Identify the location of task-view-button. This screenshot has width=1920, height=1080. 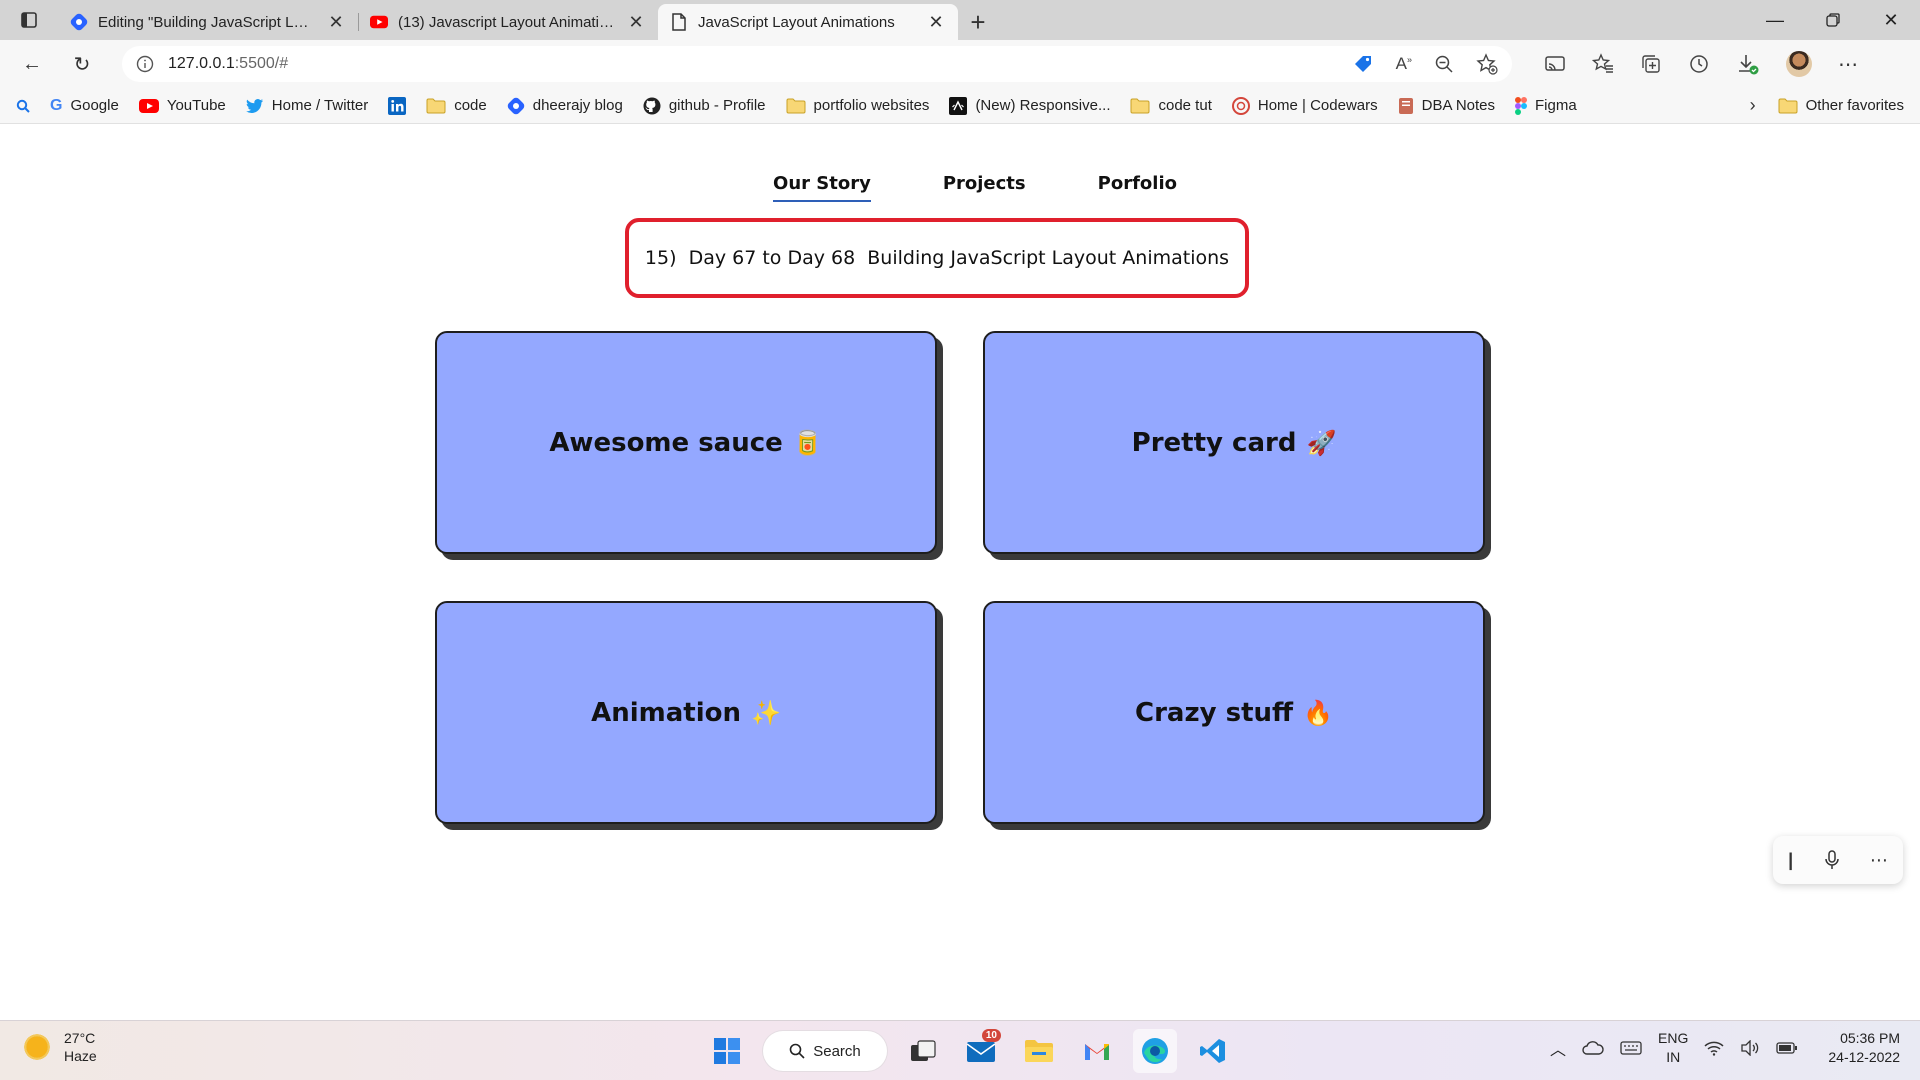
(923, 1051).